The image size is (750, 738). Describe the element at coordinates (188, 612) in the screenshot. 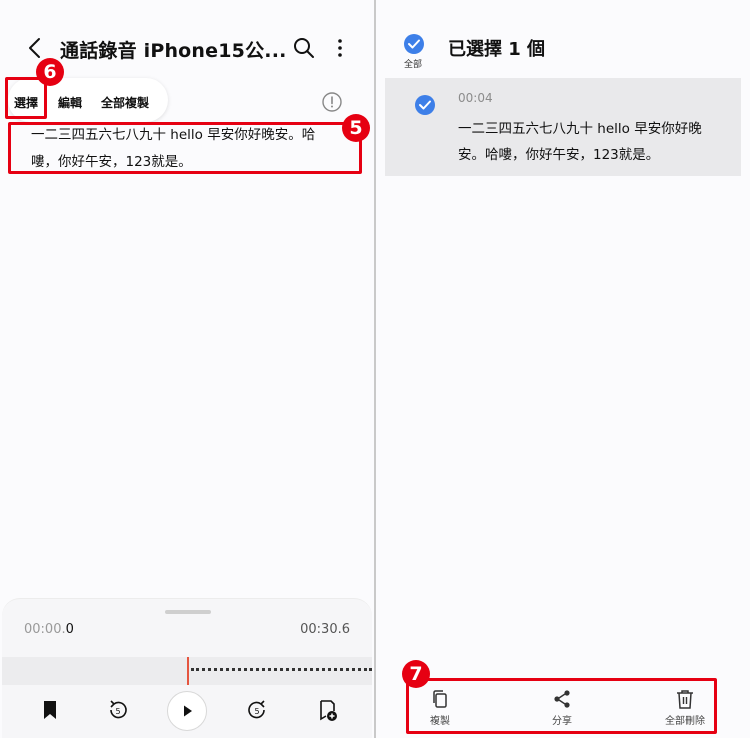

I see `drag-handle` at that location.